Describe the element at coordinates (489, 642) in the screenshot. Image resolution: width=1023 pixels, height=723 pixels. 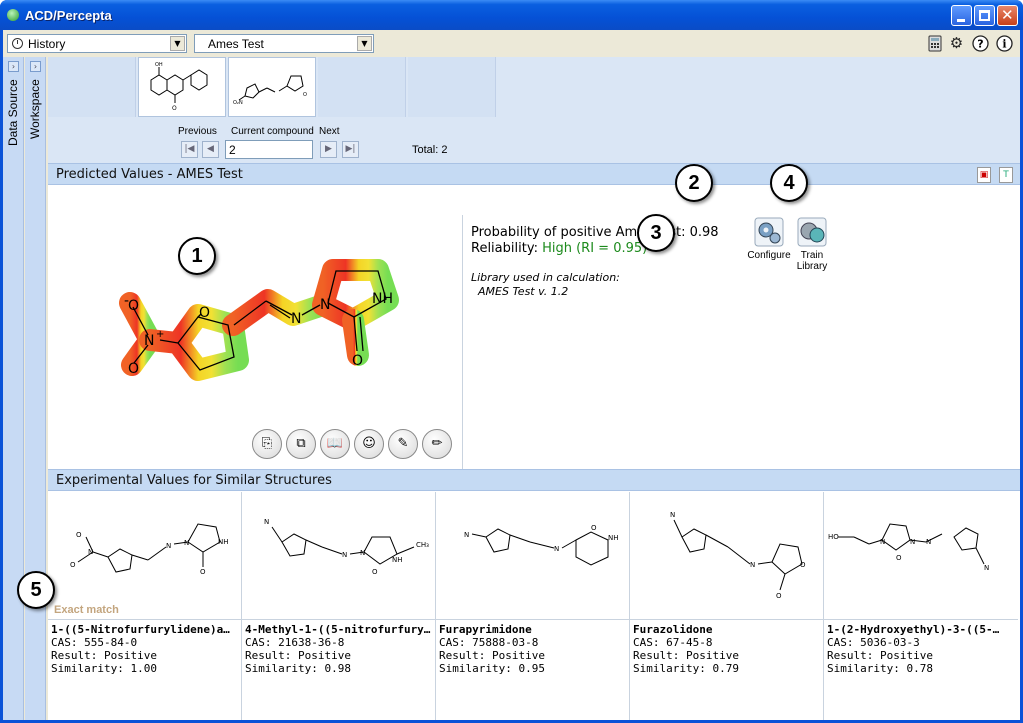
I see `compound-cas: CAS: 75888-03-8` at that location.